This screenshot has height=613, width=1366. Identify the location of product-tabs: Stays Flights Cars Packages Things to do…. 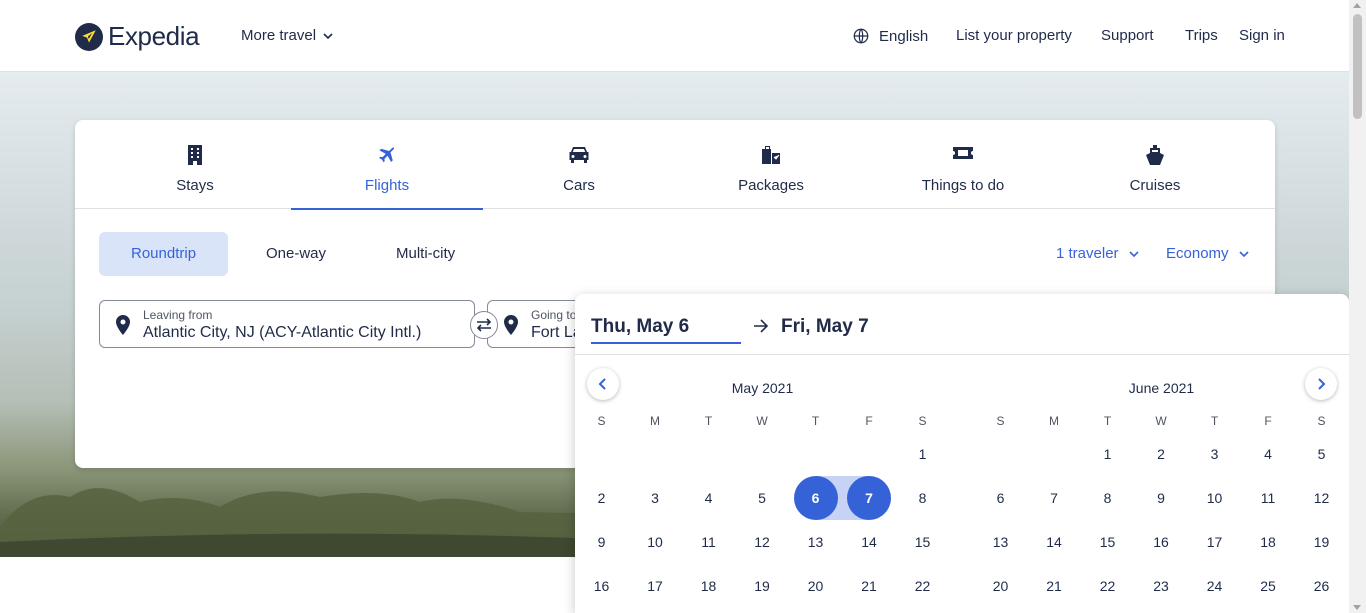
(675, 165).